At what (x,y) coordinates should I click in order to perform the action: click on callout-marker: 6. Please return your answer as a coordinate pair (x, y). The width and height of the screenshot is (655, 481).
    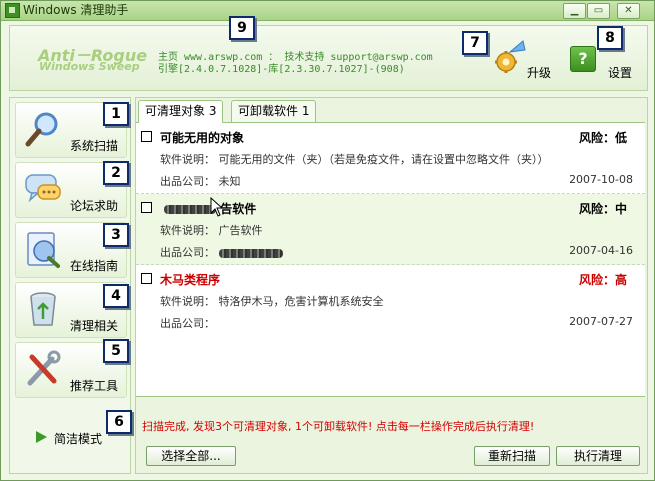
    Looking at the image, I should click on (119, 422).